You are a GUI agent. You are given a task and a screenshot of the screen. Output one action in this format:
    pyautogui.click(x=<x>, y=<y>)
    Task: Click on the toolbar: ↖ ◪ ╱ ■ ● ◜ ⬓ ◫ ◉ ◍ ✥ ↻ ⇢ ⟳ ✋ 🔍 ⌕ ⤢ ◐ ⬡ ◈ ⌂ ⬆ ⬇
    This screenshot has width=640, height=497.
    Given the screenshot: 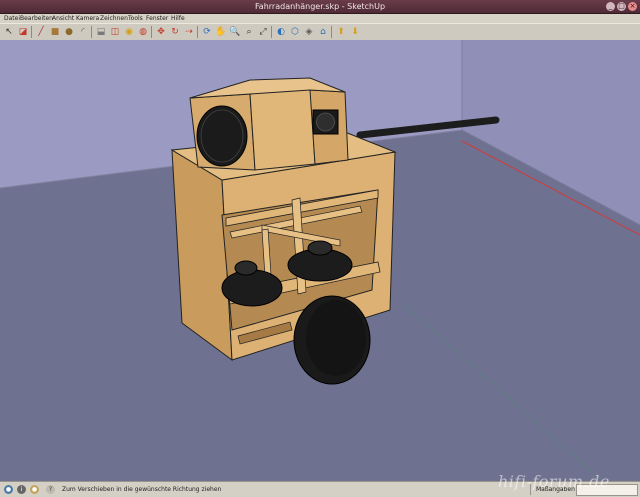 What is the action you would take?
    pyautogui.click(x=320, y=32)
    